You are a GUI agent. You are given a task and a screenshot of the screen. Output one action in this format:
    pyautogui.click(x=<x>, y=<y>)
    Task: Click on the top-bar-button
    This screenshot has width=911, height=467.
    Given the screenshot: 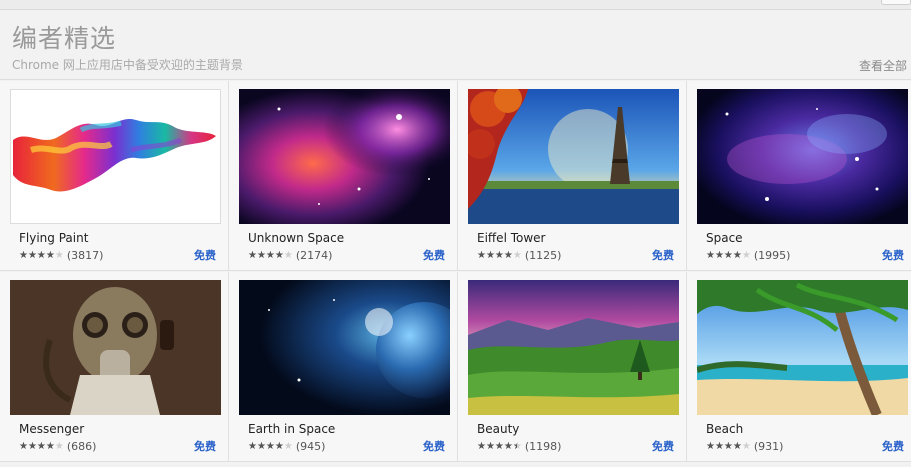 What is the action you would take?
    pyautogui.click(x=896, y=2)
    